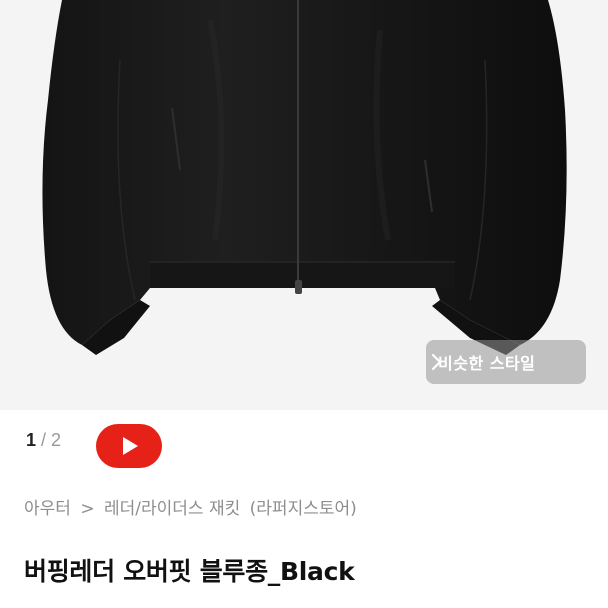 Image resolution: width=608 pixels, height=608 pixels. Describe the element at coordinates (47, 509) in the screenshot. I see `breadcrumb-category: 아우터` at that location.